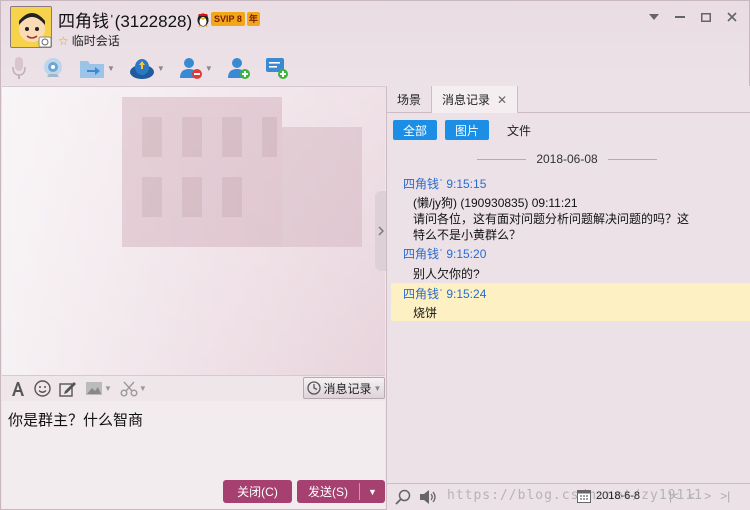 The height and width of the screenshot is (510, 750). I want to click on close-tab-icon: ✕, so click(502, 100).